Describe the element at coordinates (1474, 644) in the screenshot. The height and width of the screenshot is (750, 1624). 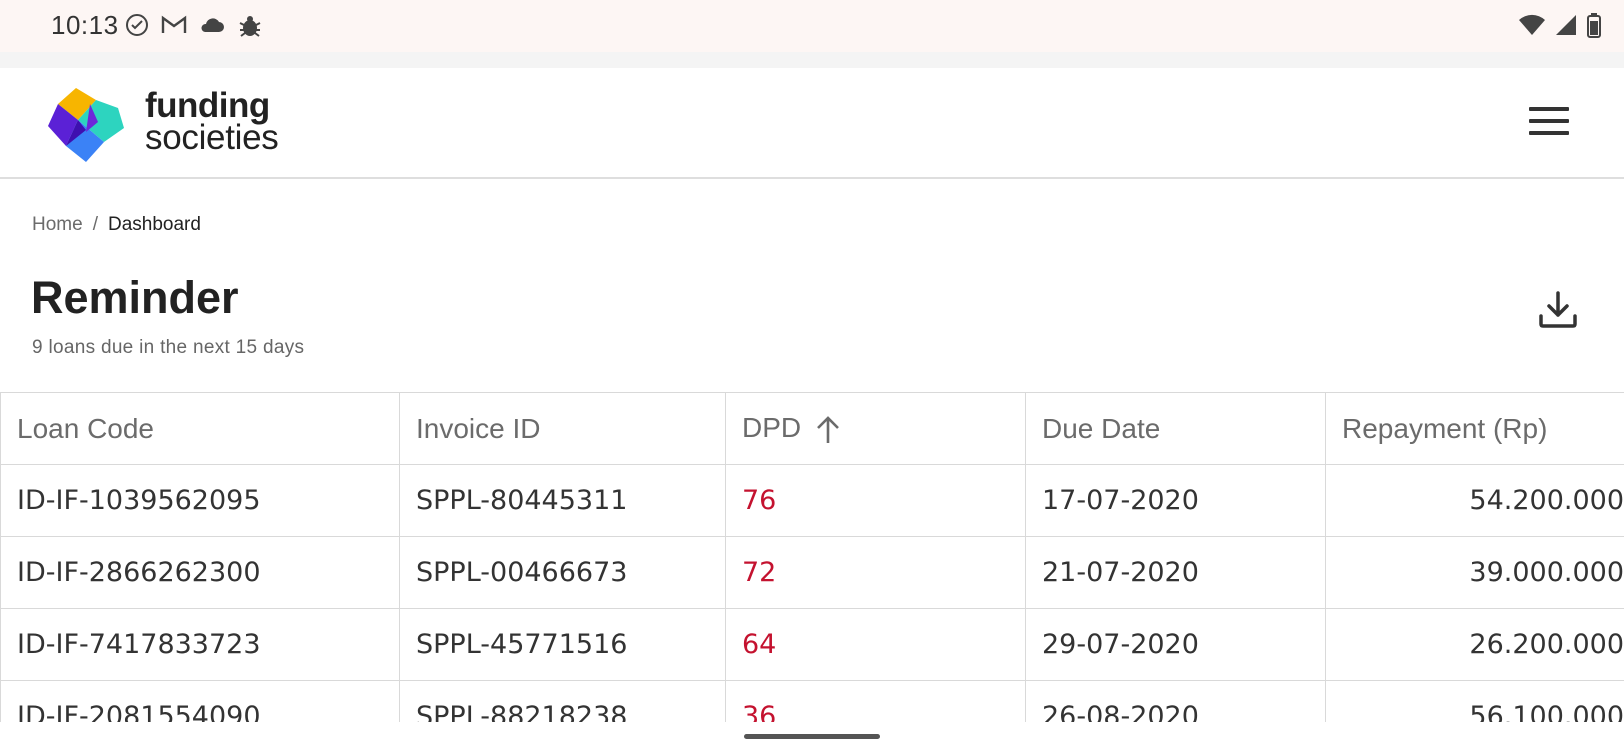
I see `cell-repayment: 26.200.000` at that location.